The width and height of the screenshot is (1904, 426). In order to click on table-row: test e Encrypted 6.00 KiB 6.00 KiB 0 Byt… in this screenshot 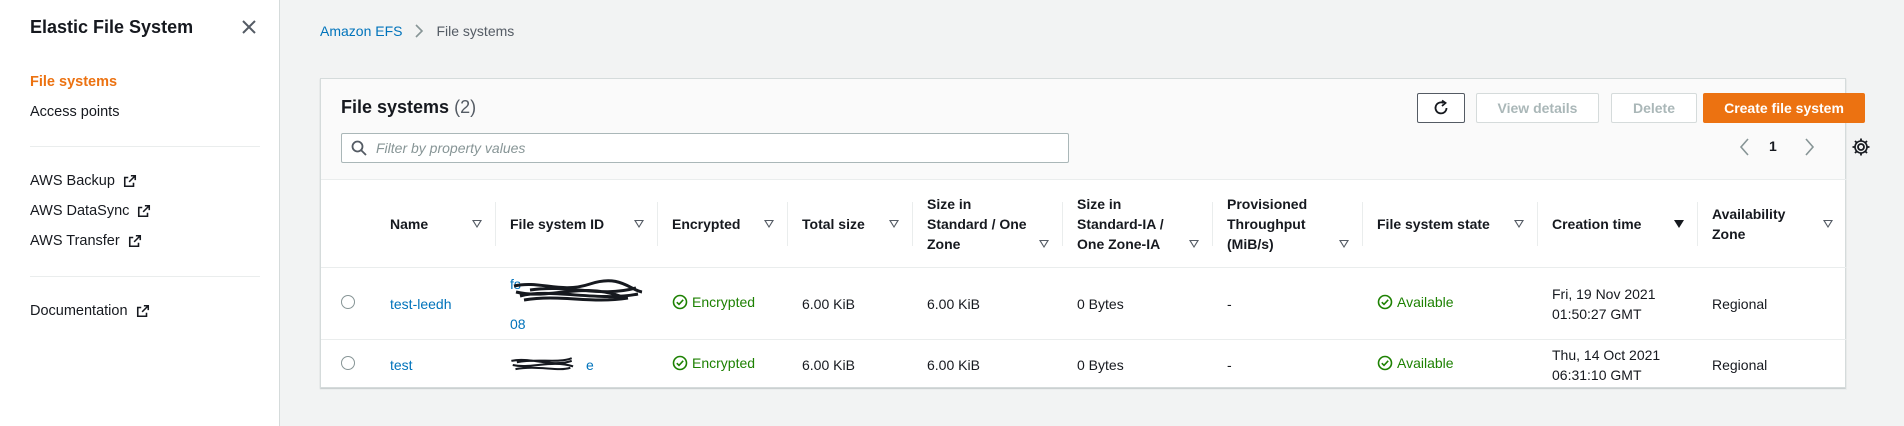, I will do `click(1084, 364)`.